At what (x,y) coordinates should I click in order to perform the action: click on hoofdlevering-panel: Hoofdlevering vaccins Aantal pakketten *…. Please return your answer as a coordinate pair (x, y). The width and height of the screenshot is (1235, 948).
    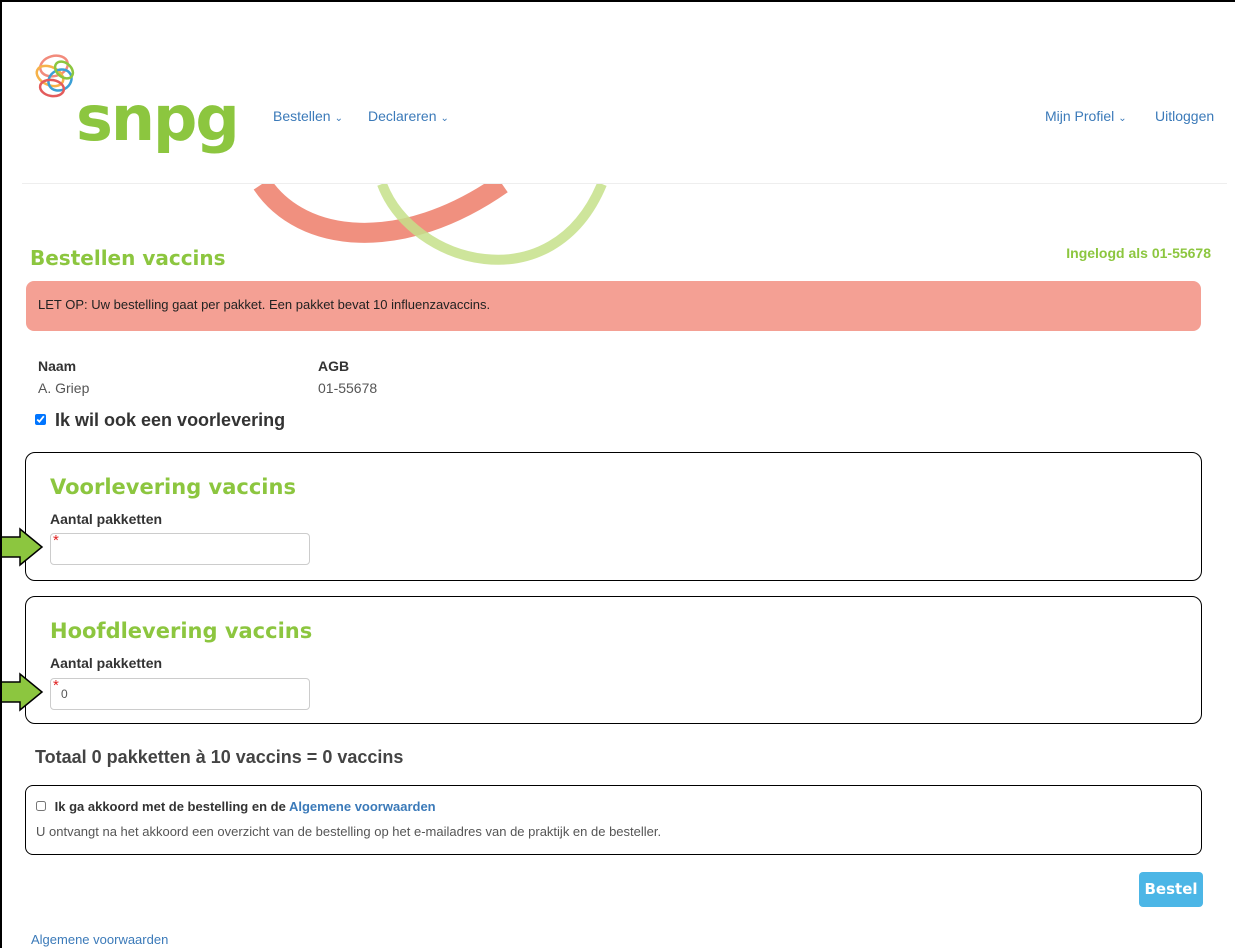
    Looking at the image, I should click on (613, 660).